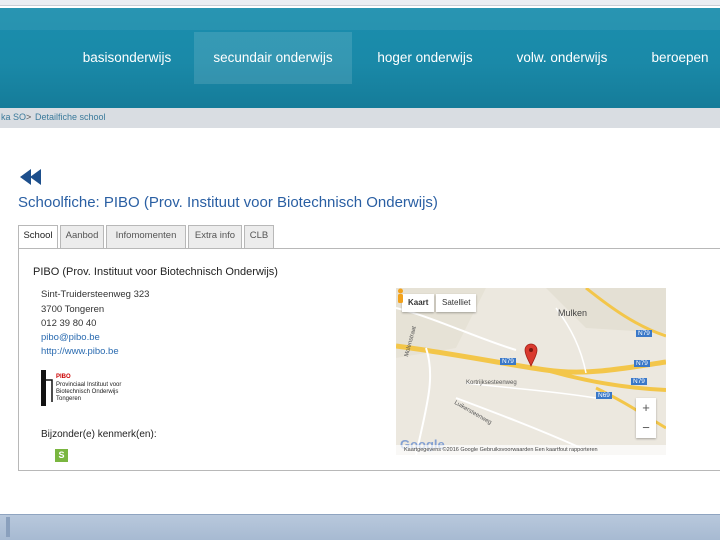 The height and width of the screenshot is (540, 720). I want to click on zoom-in-button: +, so click(646, 408).